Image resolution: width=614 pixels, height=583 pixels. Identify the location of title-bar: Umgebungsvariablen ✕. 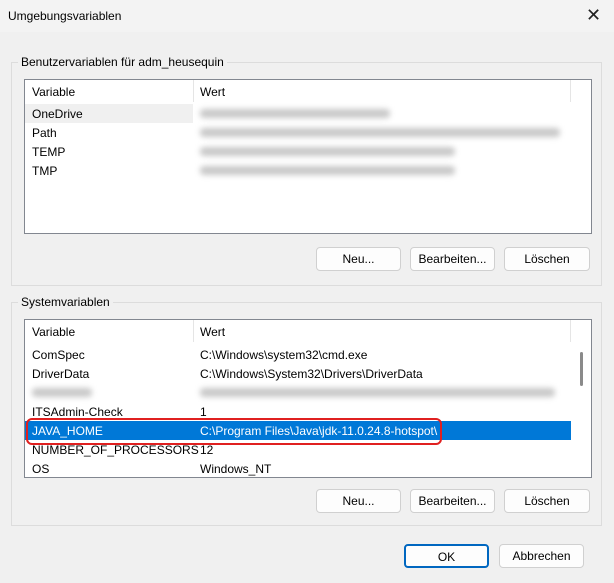
(307, 16).